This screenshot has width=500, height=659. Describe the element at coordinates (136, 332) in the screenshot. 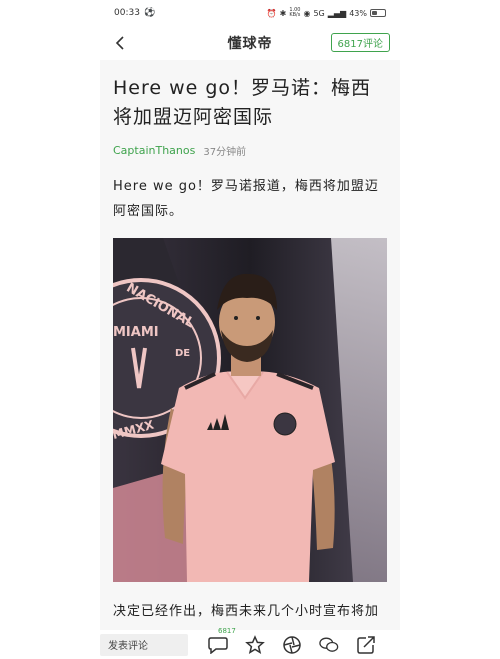

I see `crest-text-miami: MIAMI` at that location.